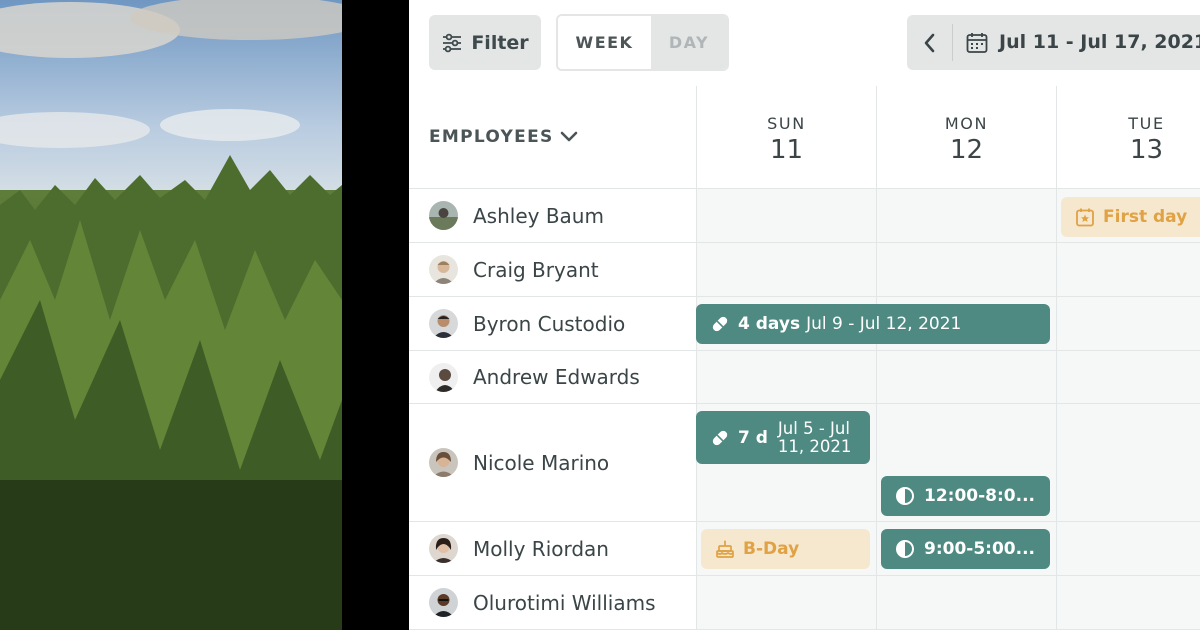 This screenshot has height=630, width=1200. I want to click on day-header-mon: MON 12, so click(966, 137).